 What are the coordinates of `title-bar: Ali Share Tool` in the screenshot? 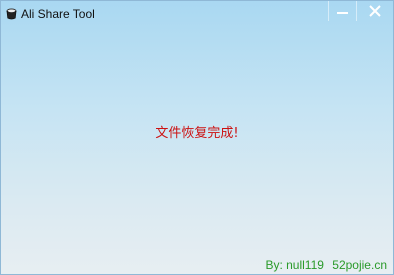 It's located at (197, 13).